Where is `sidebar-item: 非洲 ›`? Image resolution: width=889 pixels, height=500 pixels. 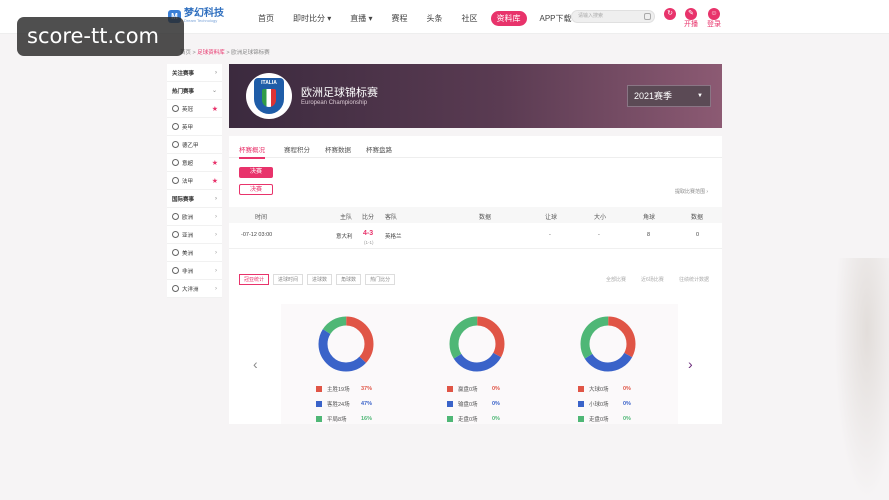 sidebar-item: 非洲 › is located at coordinates (194, 271).